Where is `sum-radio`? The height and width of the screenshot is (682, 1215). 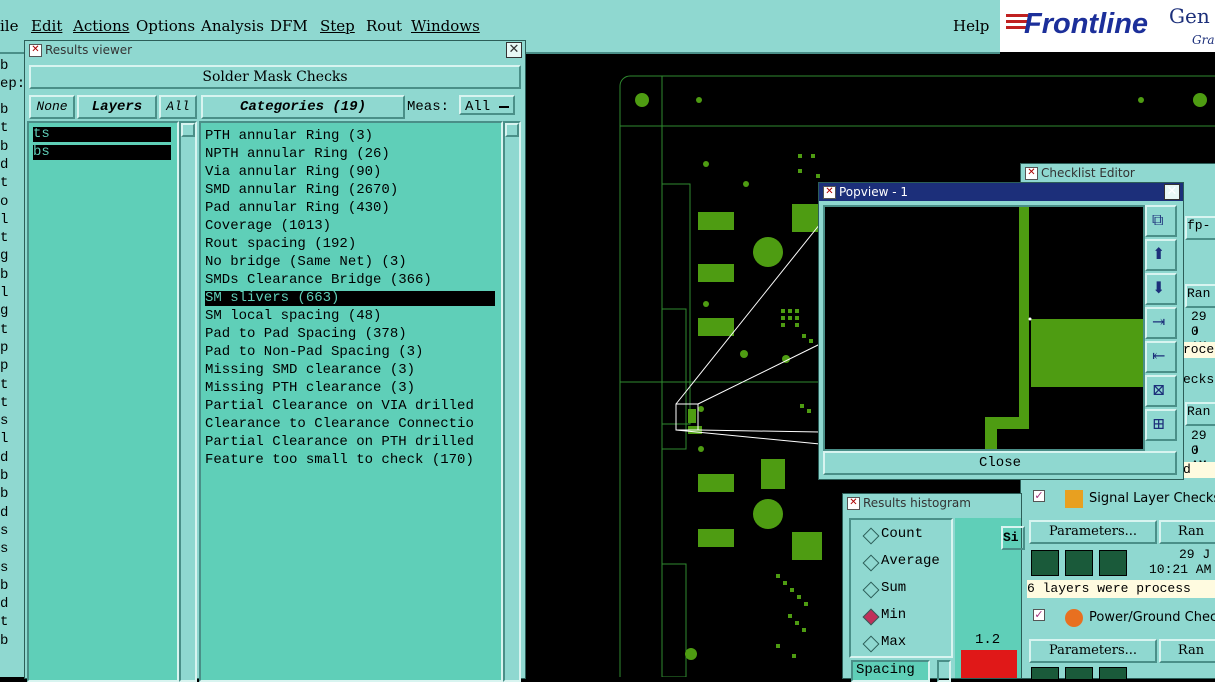 sum-radio is located at coordinates (871, 590).